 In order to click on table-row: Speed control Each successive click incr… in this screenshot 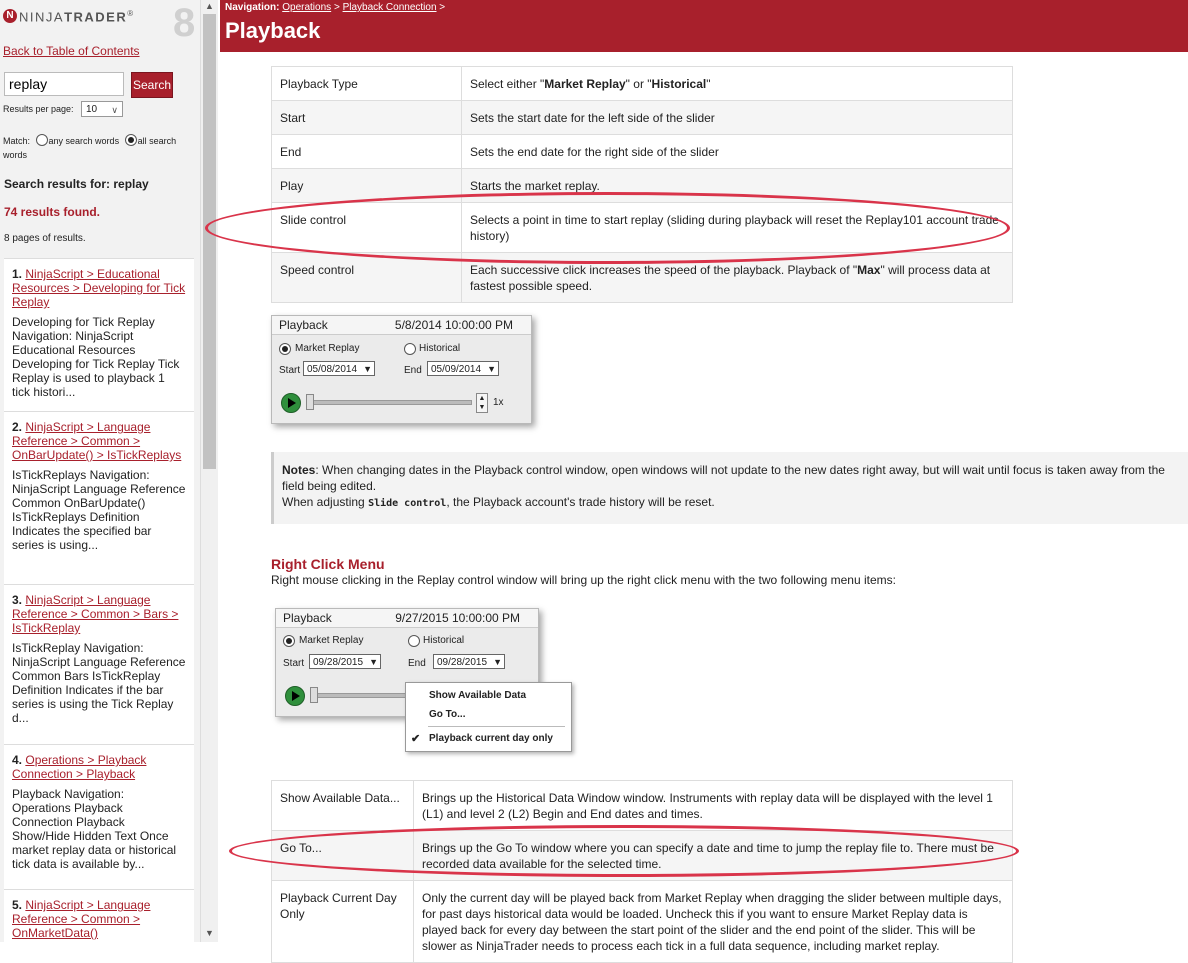, I will do `click(642, 277)`.